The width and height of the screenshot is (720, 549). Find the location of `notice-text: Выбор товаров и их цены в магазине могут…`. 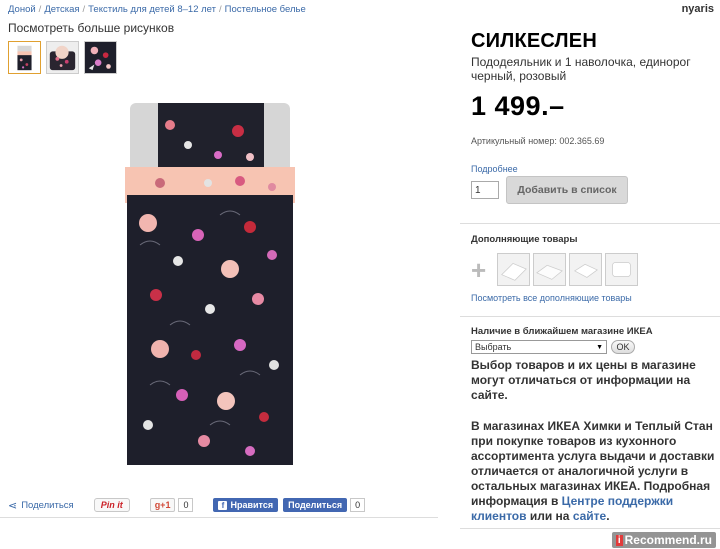

notice-text: Выбор товаров и их цены в магазине могут… is located at coordinates (583, 380).